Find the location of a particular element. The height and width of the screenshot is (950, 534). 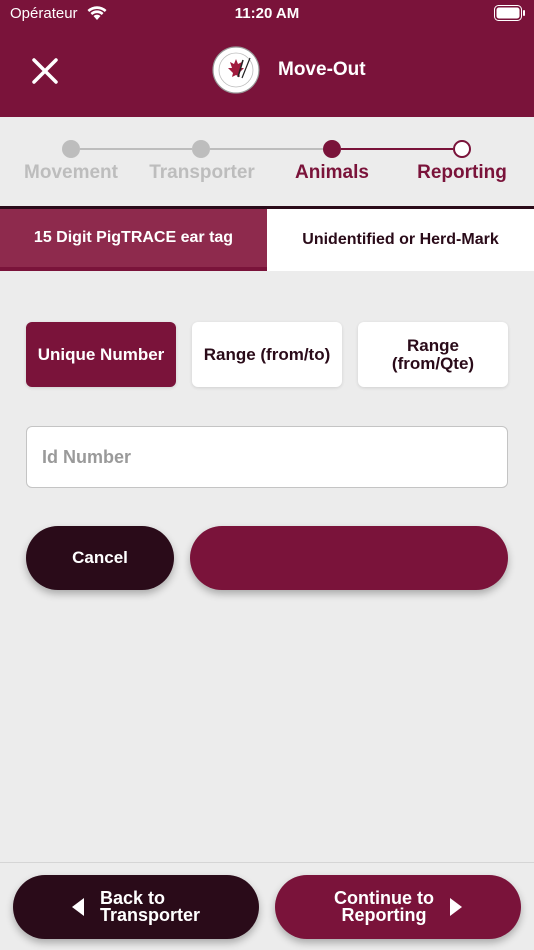

tab-unidentified-herd-mark: Unidentified or Herd-Mark is located at coordinates (400, 240).